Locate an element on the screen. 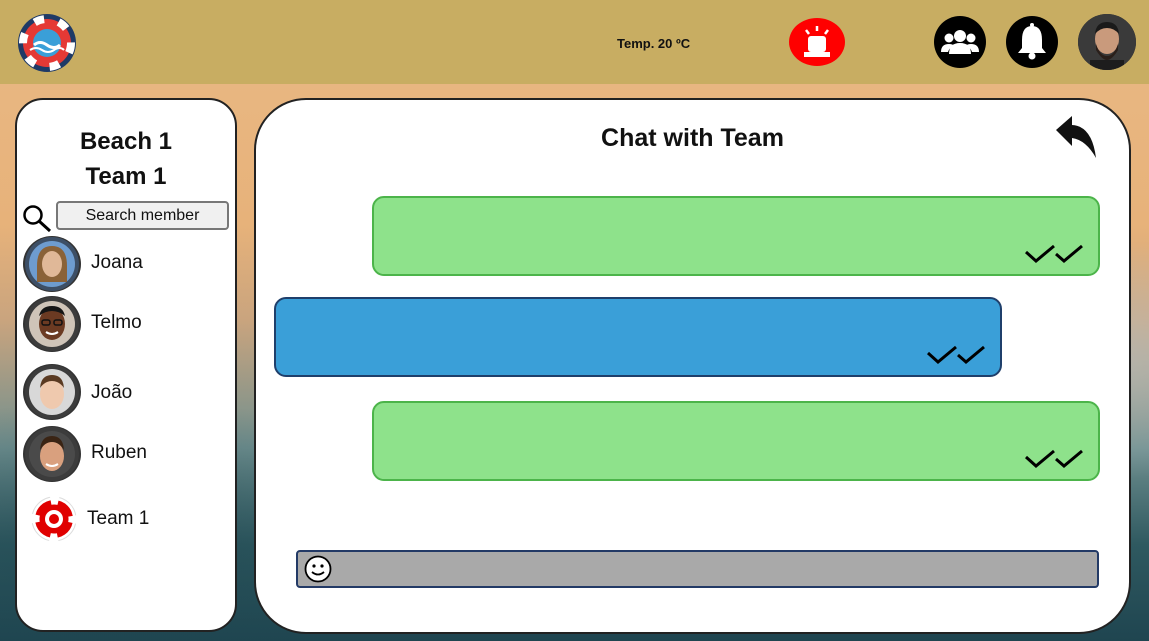  back-arrow-icon is located at coordinates (1076, 138).